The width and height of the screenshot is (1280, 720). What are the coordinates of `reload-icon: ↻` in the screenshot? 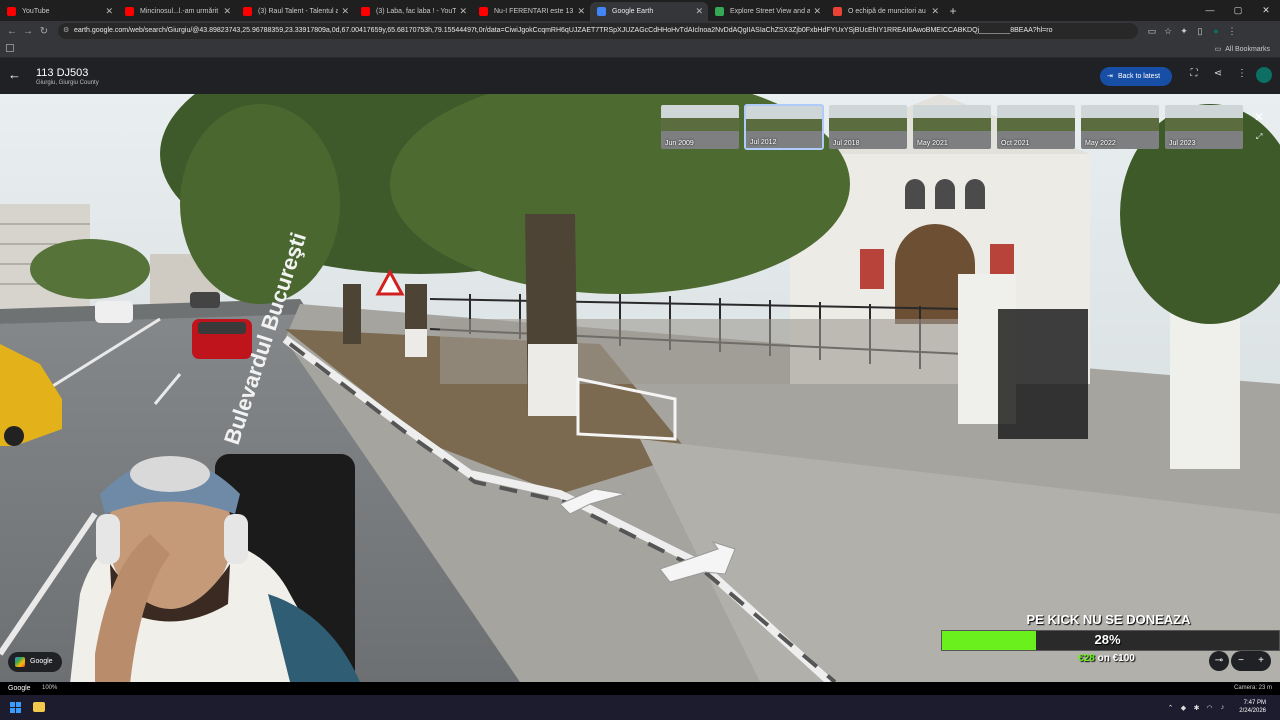 It's located at (44, 31).